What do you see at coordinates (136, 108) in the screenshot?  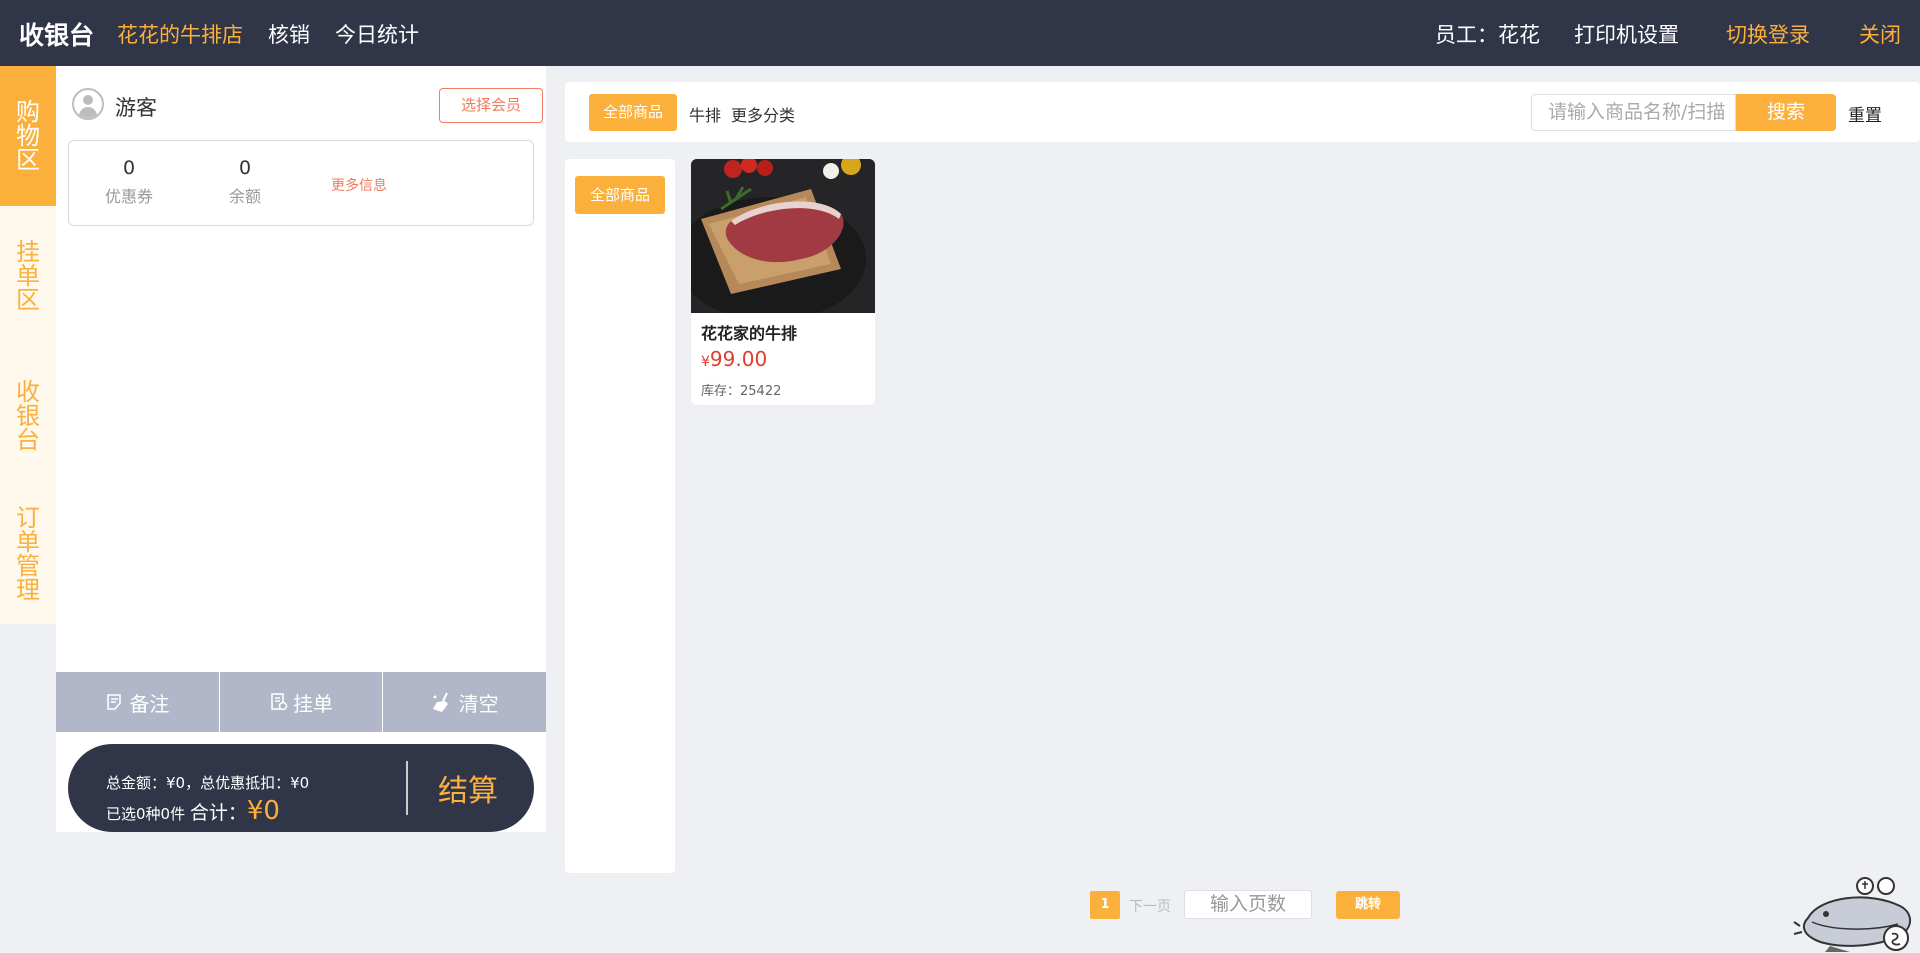 I see `member-name: 游客` at bounding box center [136, 108].